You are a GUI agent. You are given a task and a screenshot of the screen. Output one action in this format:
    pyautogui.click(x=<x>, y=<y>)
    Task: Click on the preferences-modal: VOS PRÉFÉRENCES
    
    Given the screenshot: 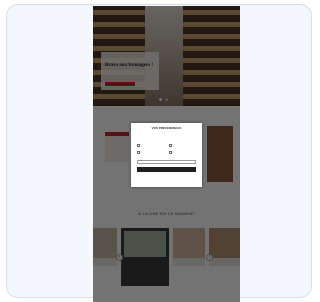 What is the action you would take?
    pyautogui.click(x=166, y=155)
    